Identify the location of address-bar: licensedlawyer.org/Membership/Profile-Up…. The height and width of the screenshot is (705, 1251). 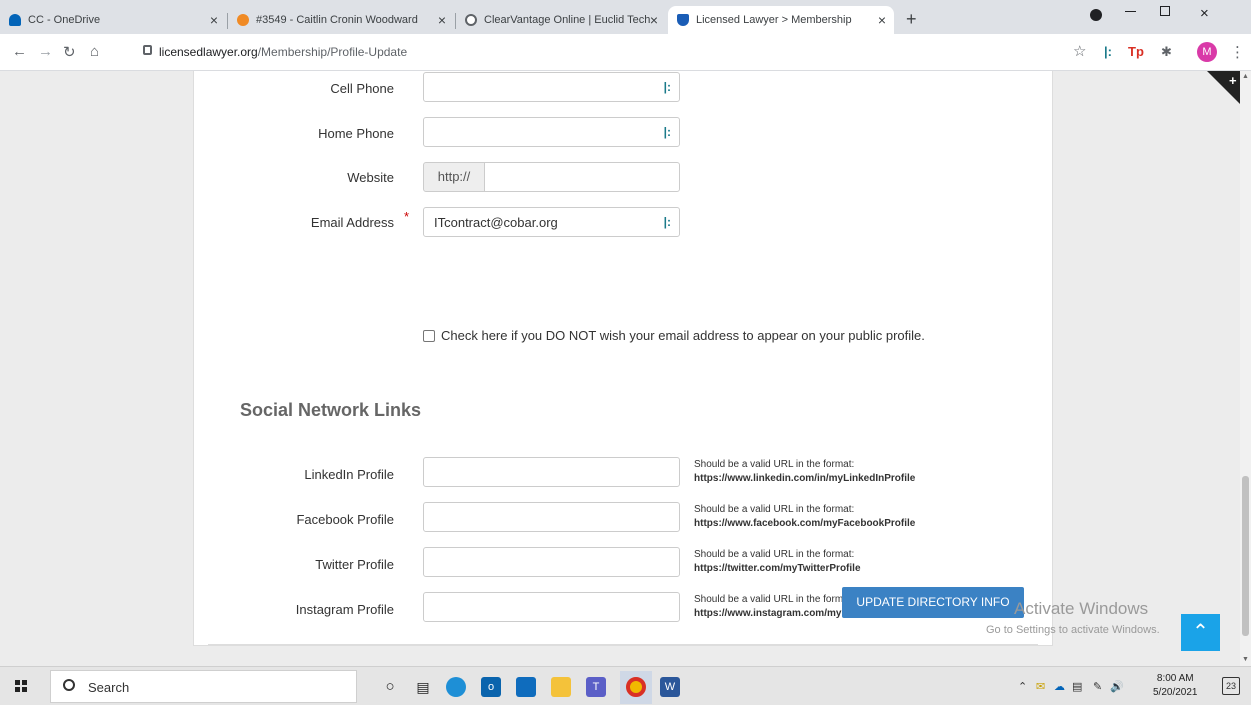
(610, 52).